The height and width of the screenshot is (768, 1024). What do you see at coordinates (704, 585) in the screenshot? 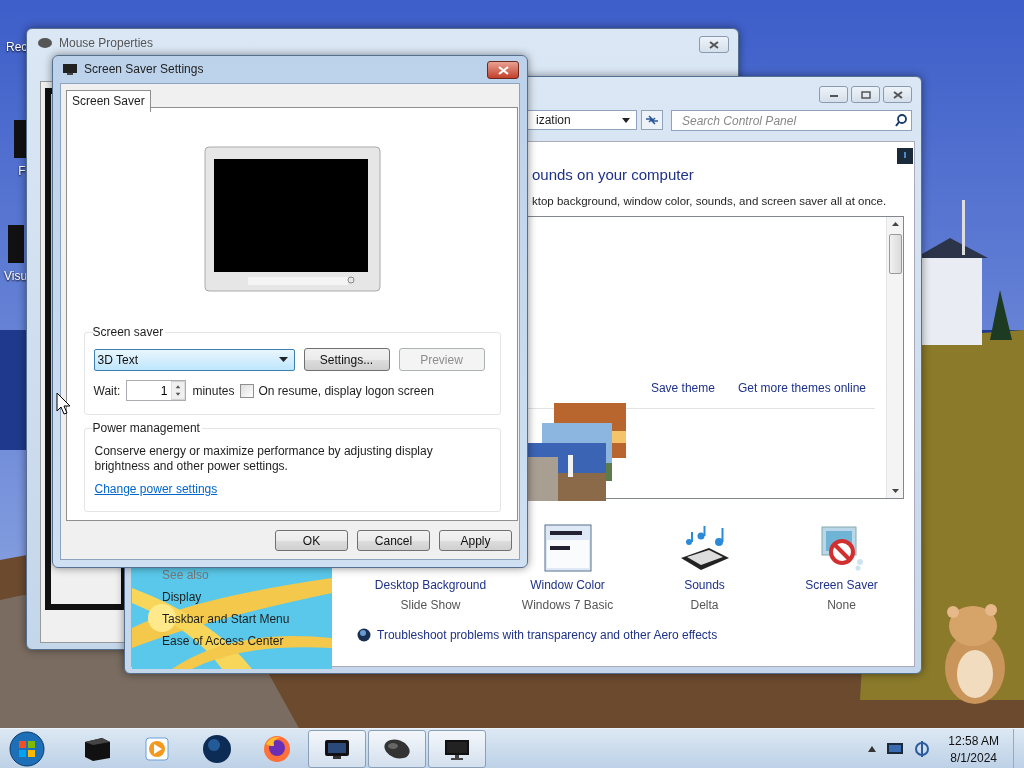
I see `setting-link: Sounds` at bounding box center [704, 585].